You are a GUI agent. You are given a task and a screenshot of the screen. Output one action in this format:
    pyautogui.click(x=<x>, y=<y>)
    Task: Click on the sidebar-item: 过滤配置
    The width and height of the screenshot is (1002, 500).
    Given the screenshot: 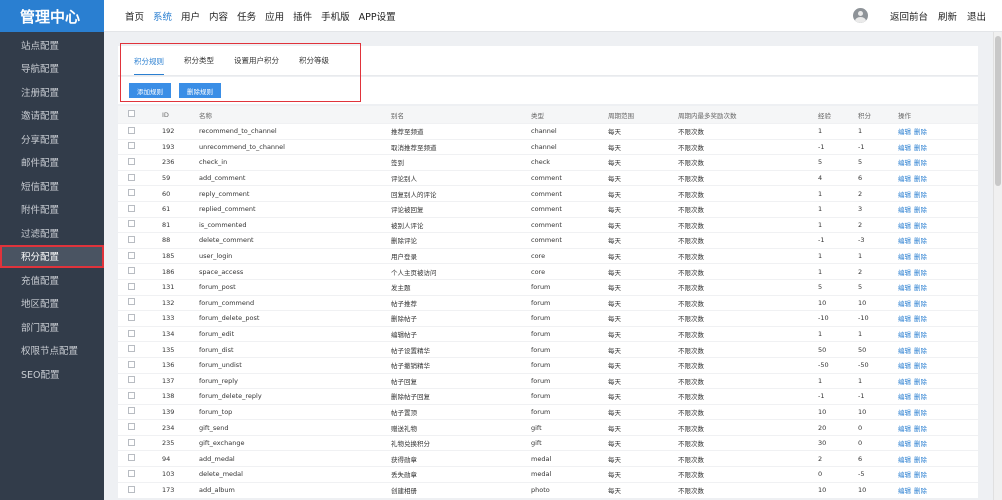 What is the action you would take?
    pyautogui.click(x=52, y=233)
    